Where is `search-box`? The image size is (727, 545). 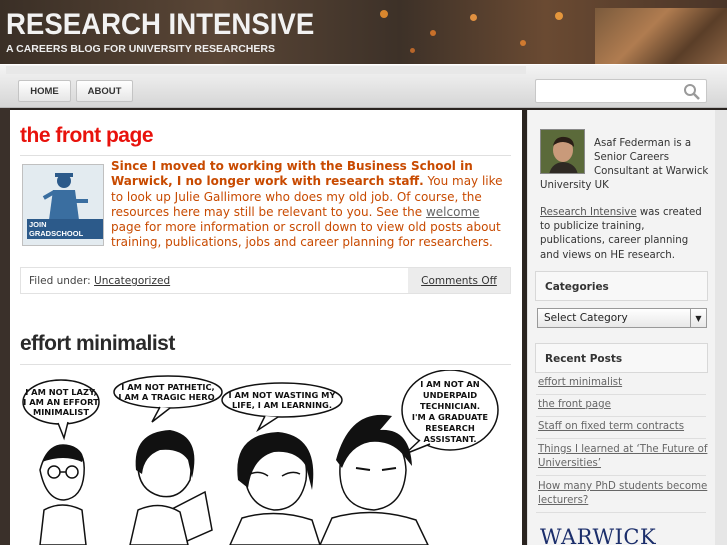
search-box is located at coordinates (621, 91).